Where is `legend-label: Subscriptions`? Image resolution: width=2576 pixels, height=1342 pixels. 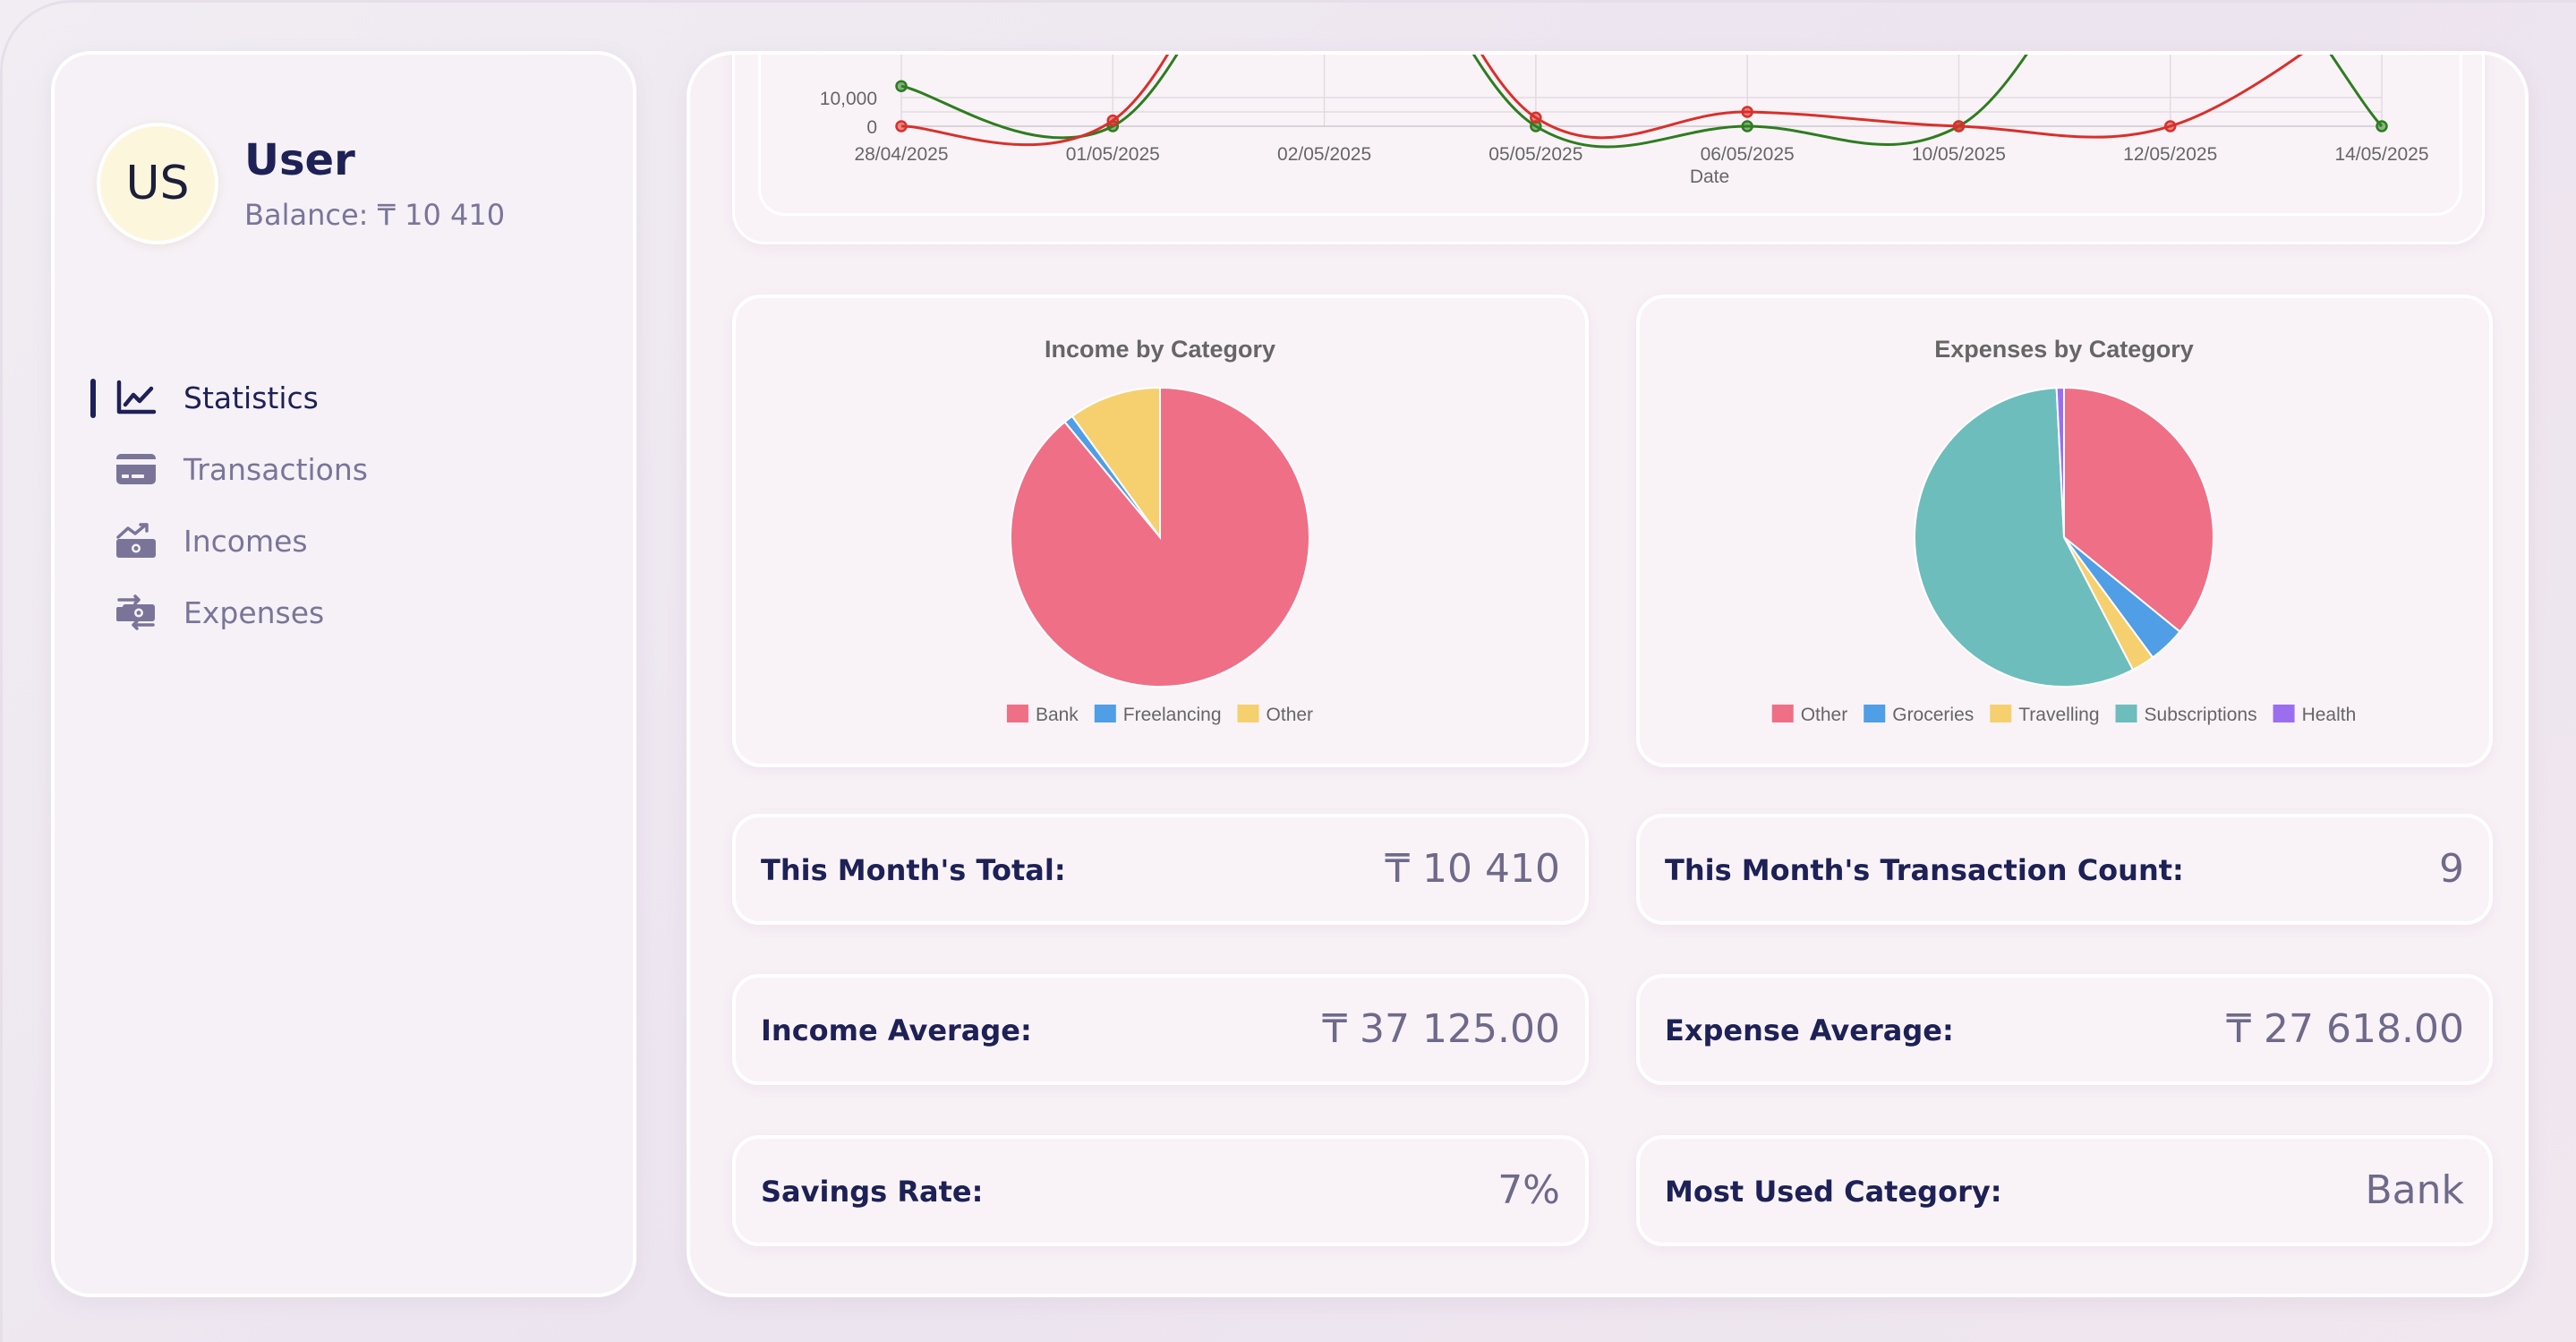 legend-label: Subscriptions is located at coordinates (2201, 715).